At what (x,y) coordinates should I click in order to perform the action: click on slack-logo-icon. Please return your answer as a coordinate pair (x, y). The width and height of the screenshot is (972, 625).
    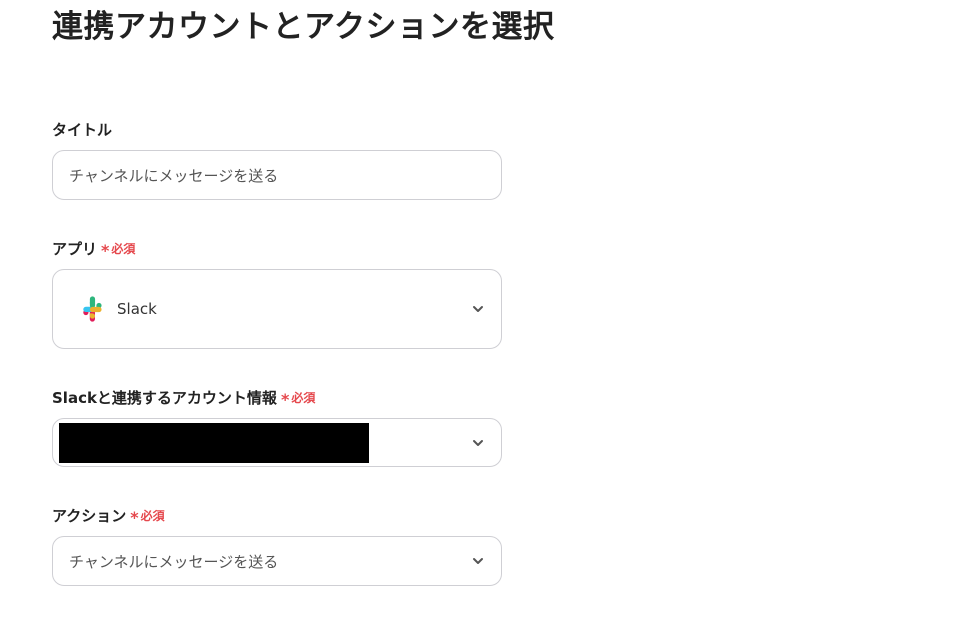
    Looking at the image, I should click on (92, 309).